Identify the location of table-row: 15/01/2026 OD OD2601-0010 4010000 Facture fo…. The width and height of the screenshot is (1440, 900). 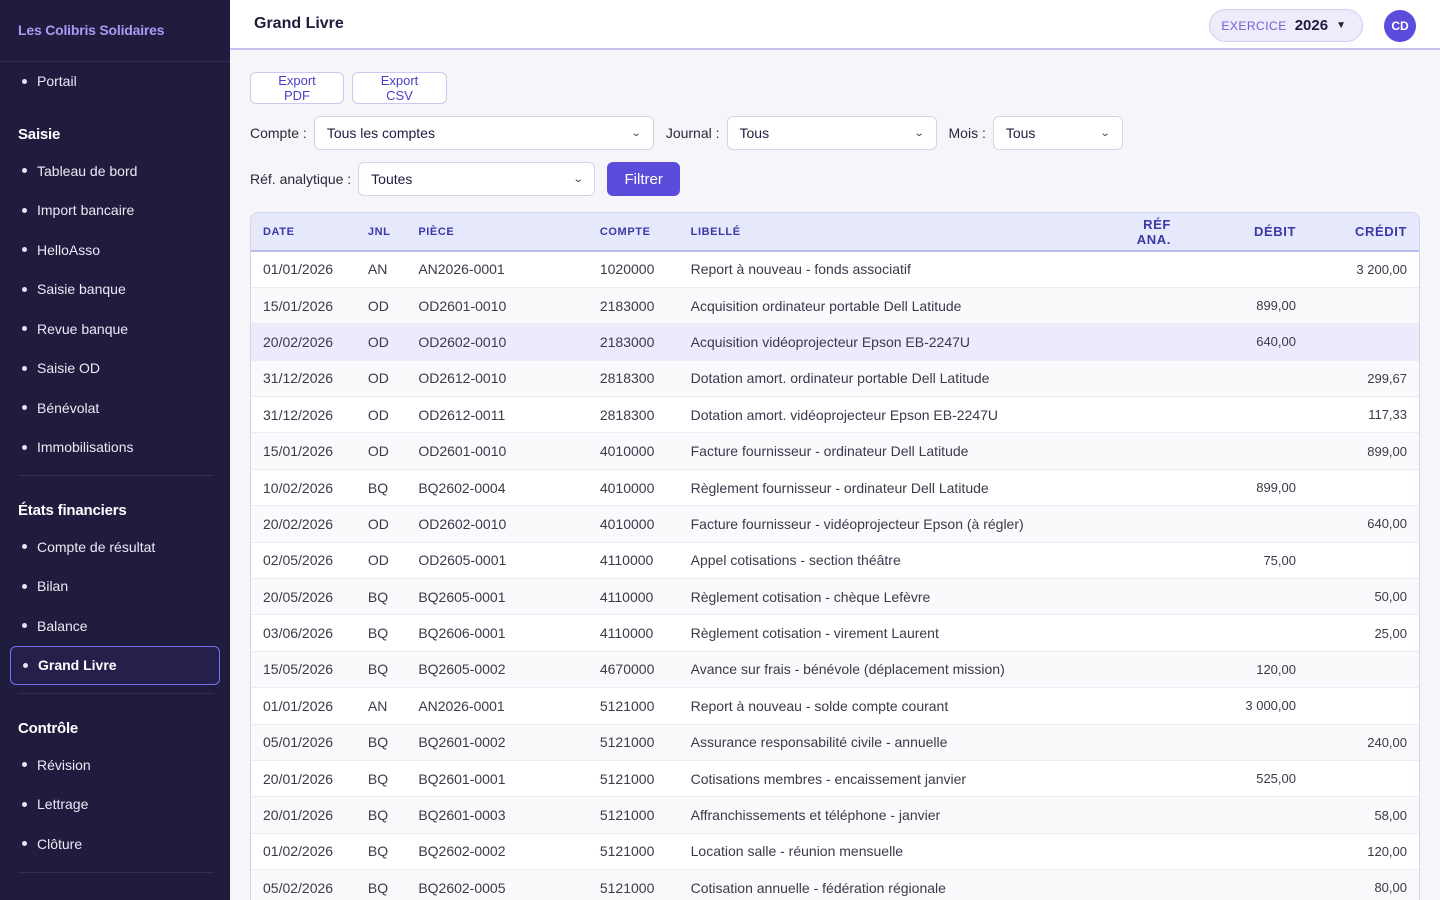
(835, 451).